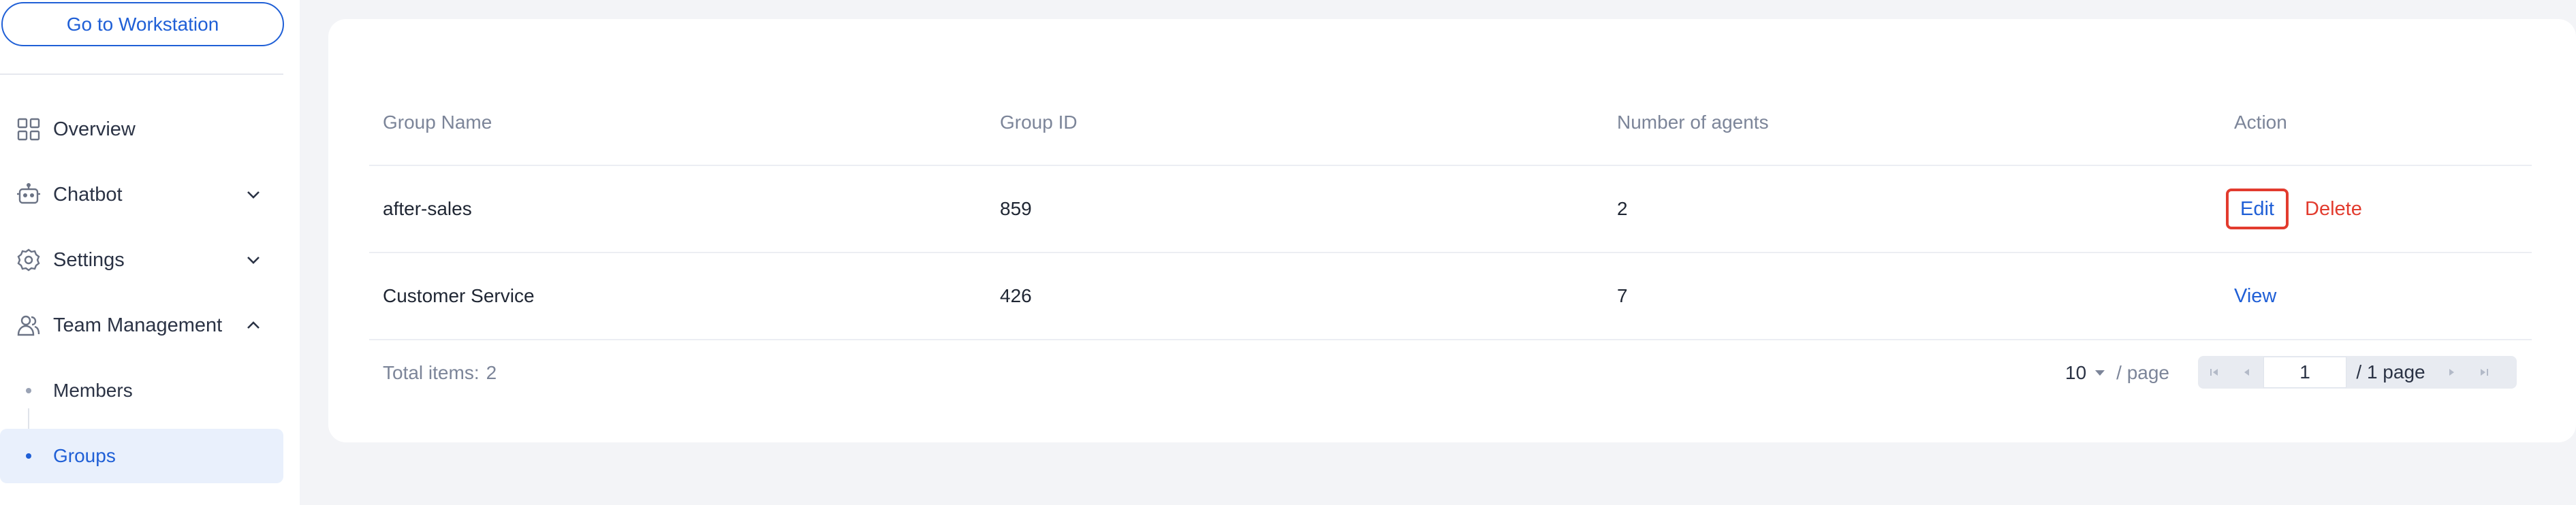 This screenshot has height=505, width=2576. I want to click on page-size-select: 10 / page, so click(2117, 373).